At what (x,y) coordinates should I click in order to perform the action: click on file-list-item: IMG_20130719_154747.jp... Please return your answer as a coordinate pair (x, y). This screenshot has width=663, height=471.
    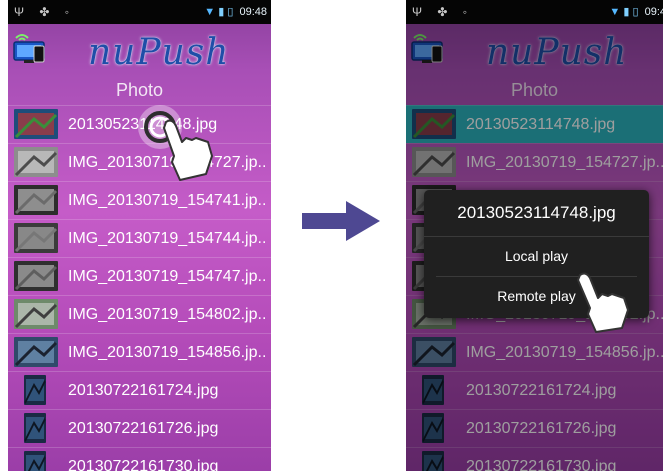
    Looking at the image, I should click on (139, 276).